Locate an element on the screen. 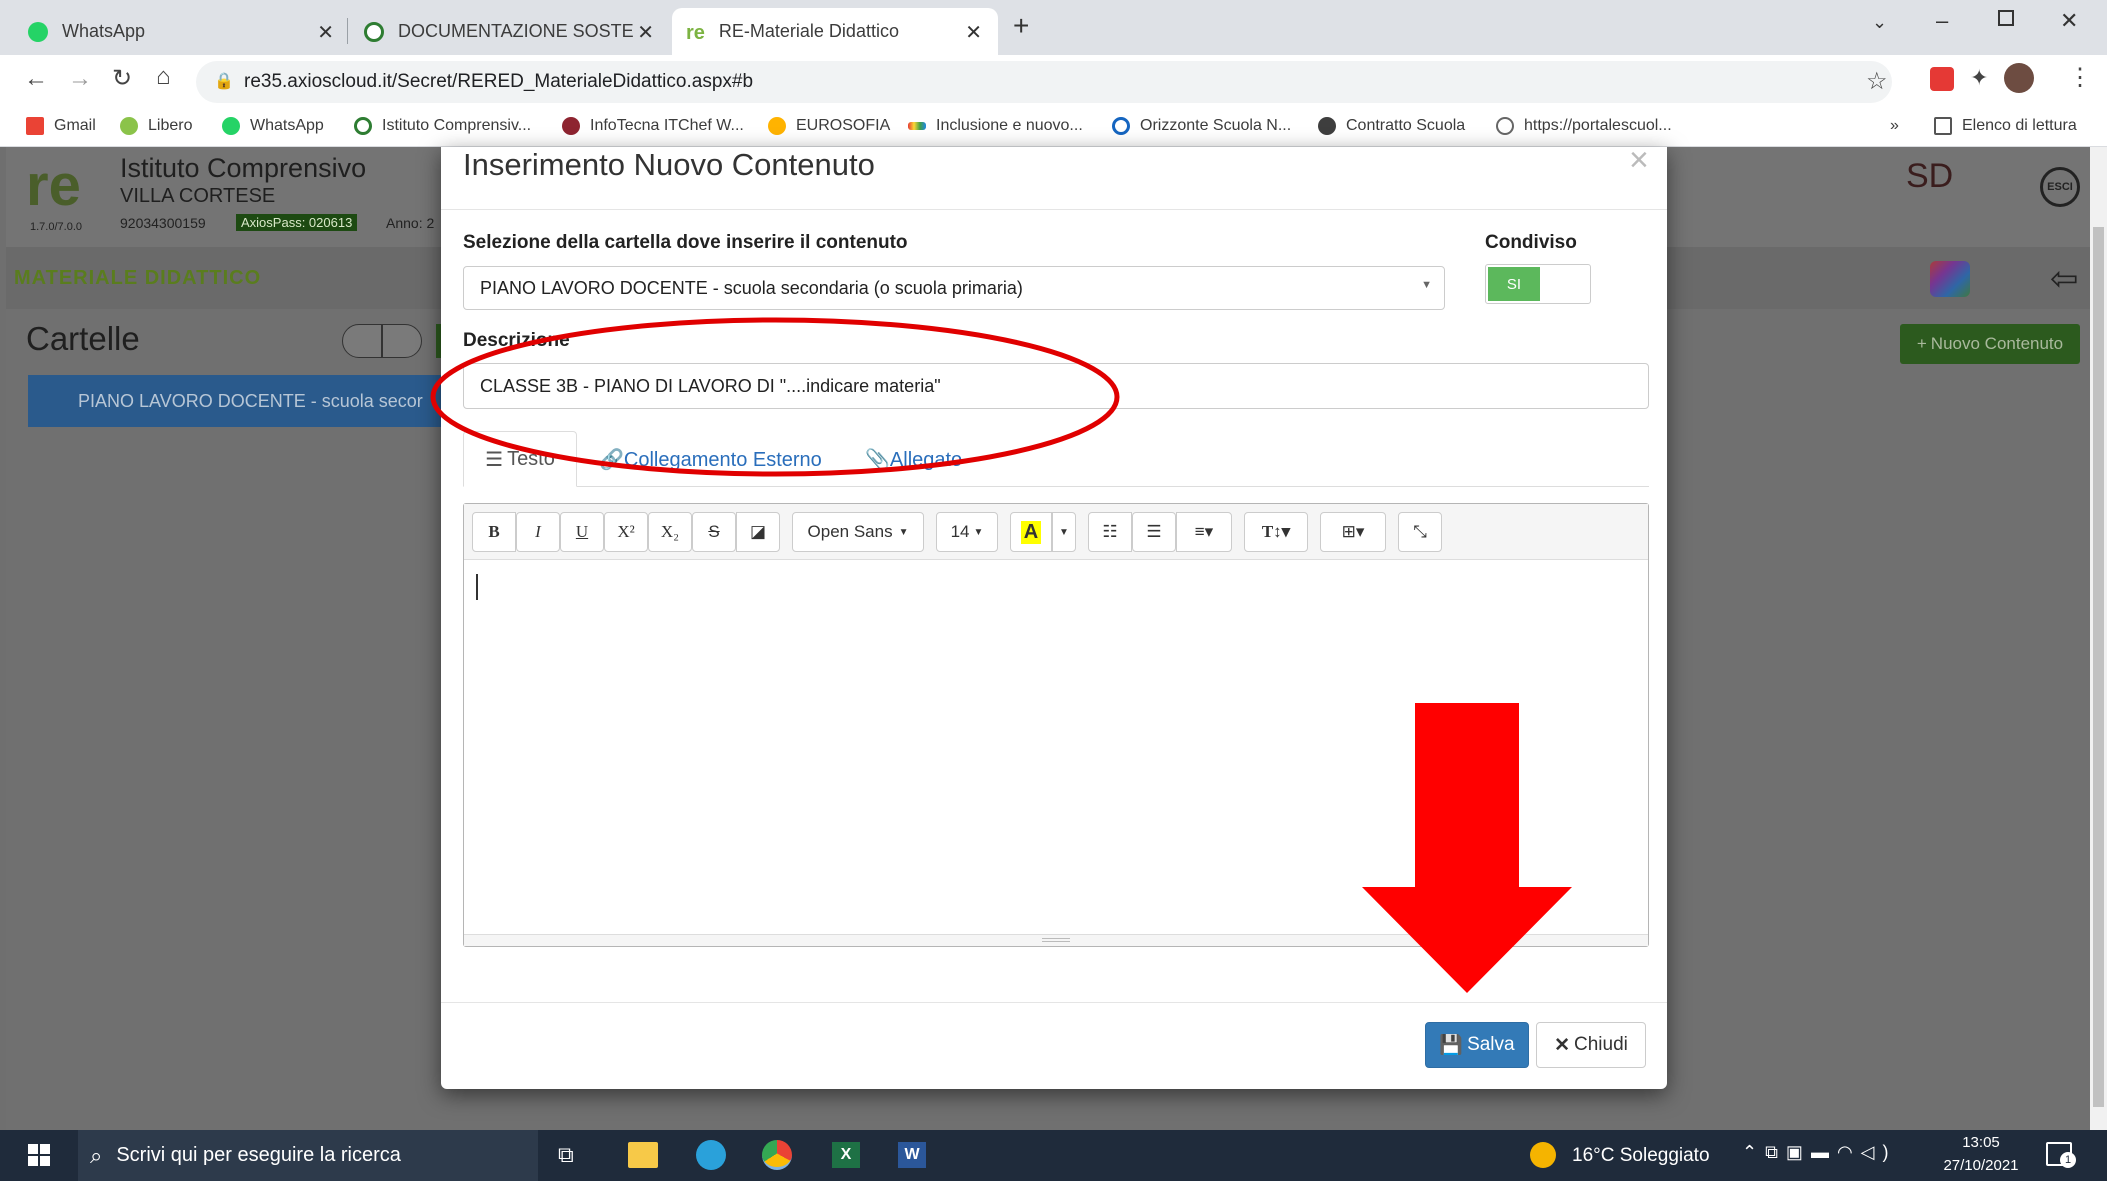  task-view-icon: ⧉ is located at coordinates (566, 1155).